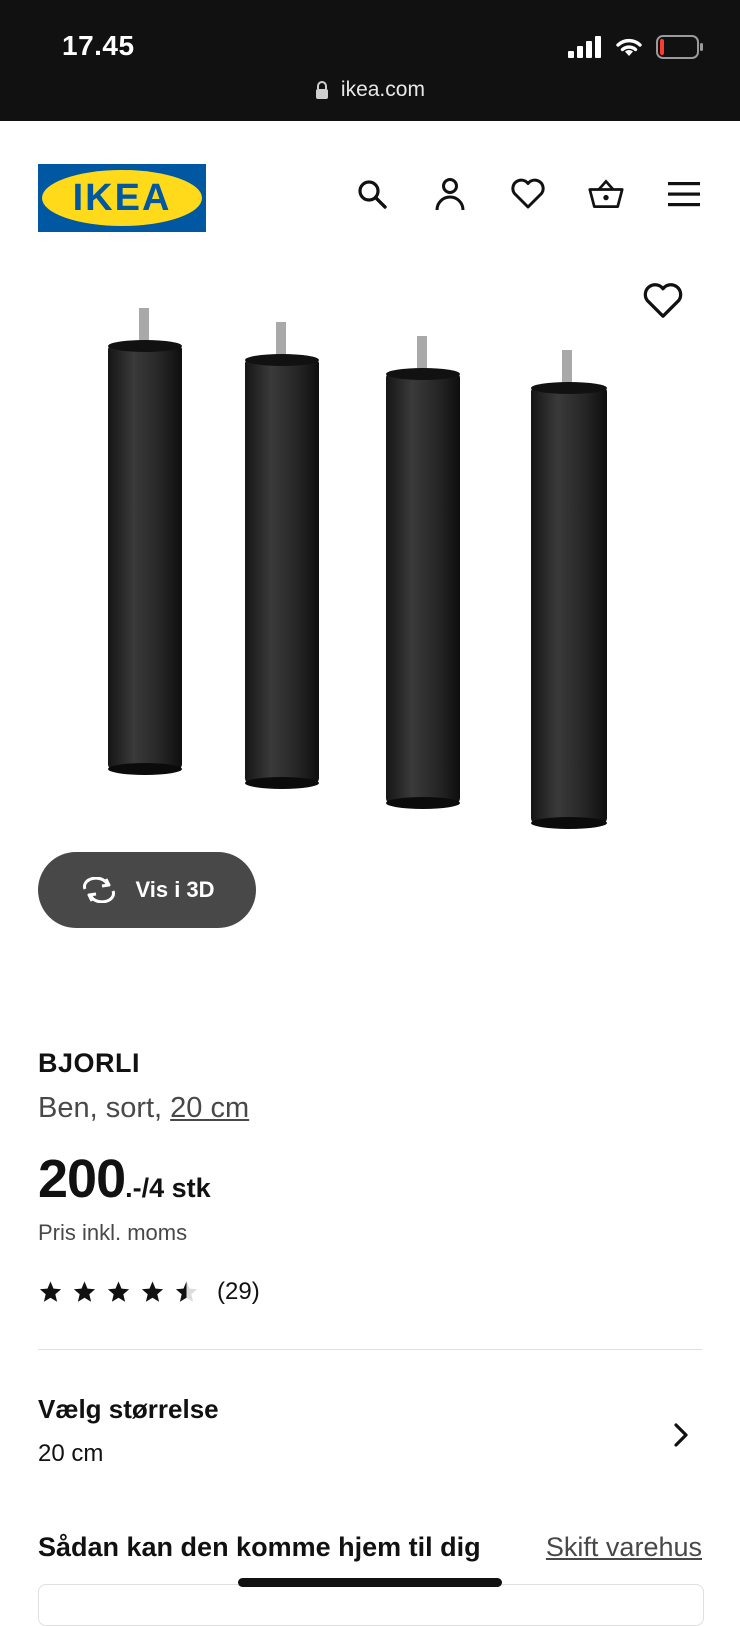 This screenshot has height=1626, width=740. Describe the element at coordinates (371, 1605) in the screenshot. I see `delivery-card` at that location.